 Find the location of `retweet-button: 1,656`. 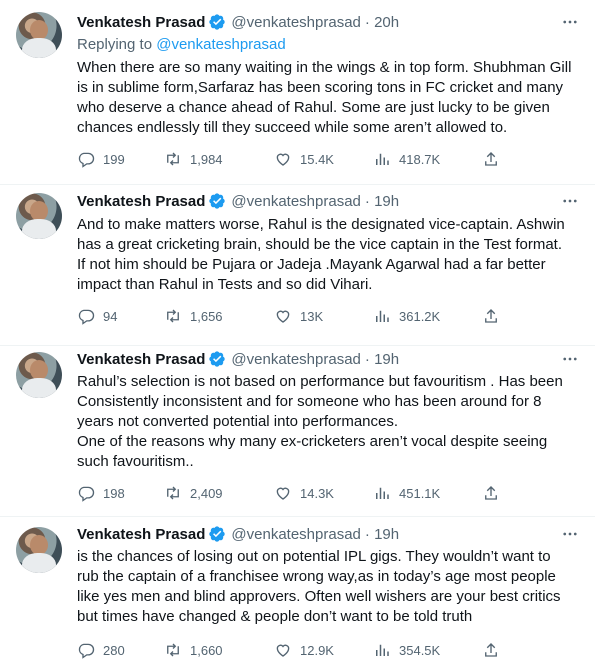

retweet-button: 1,656 is located at coordinates (193, 316).